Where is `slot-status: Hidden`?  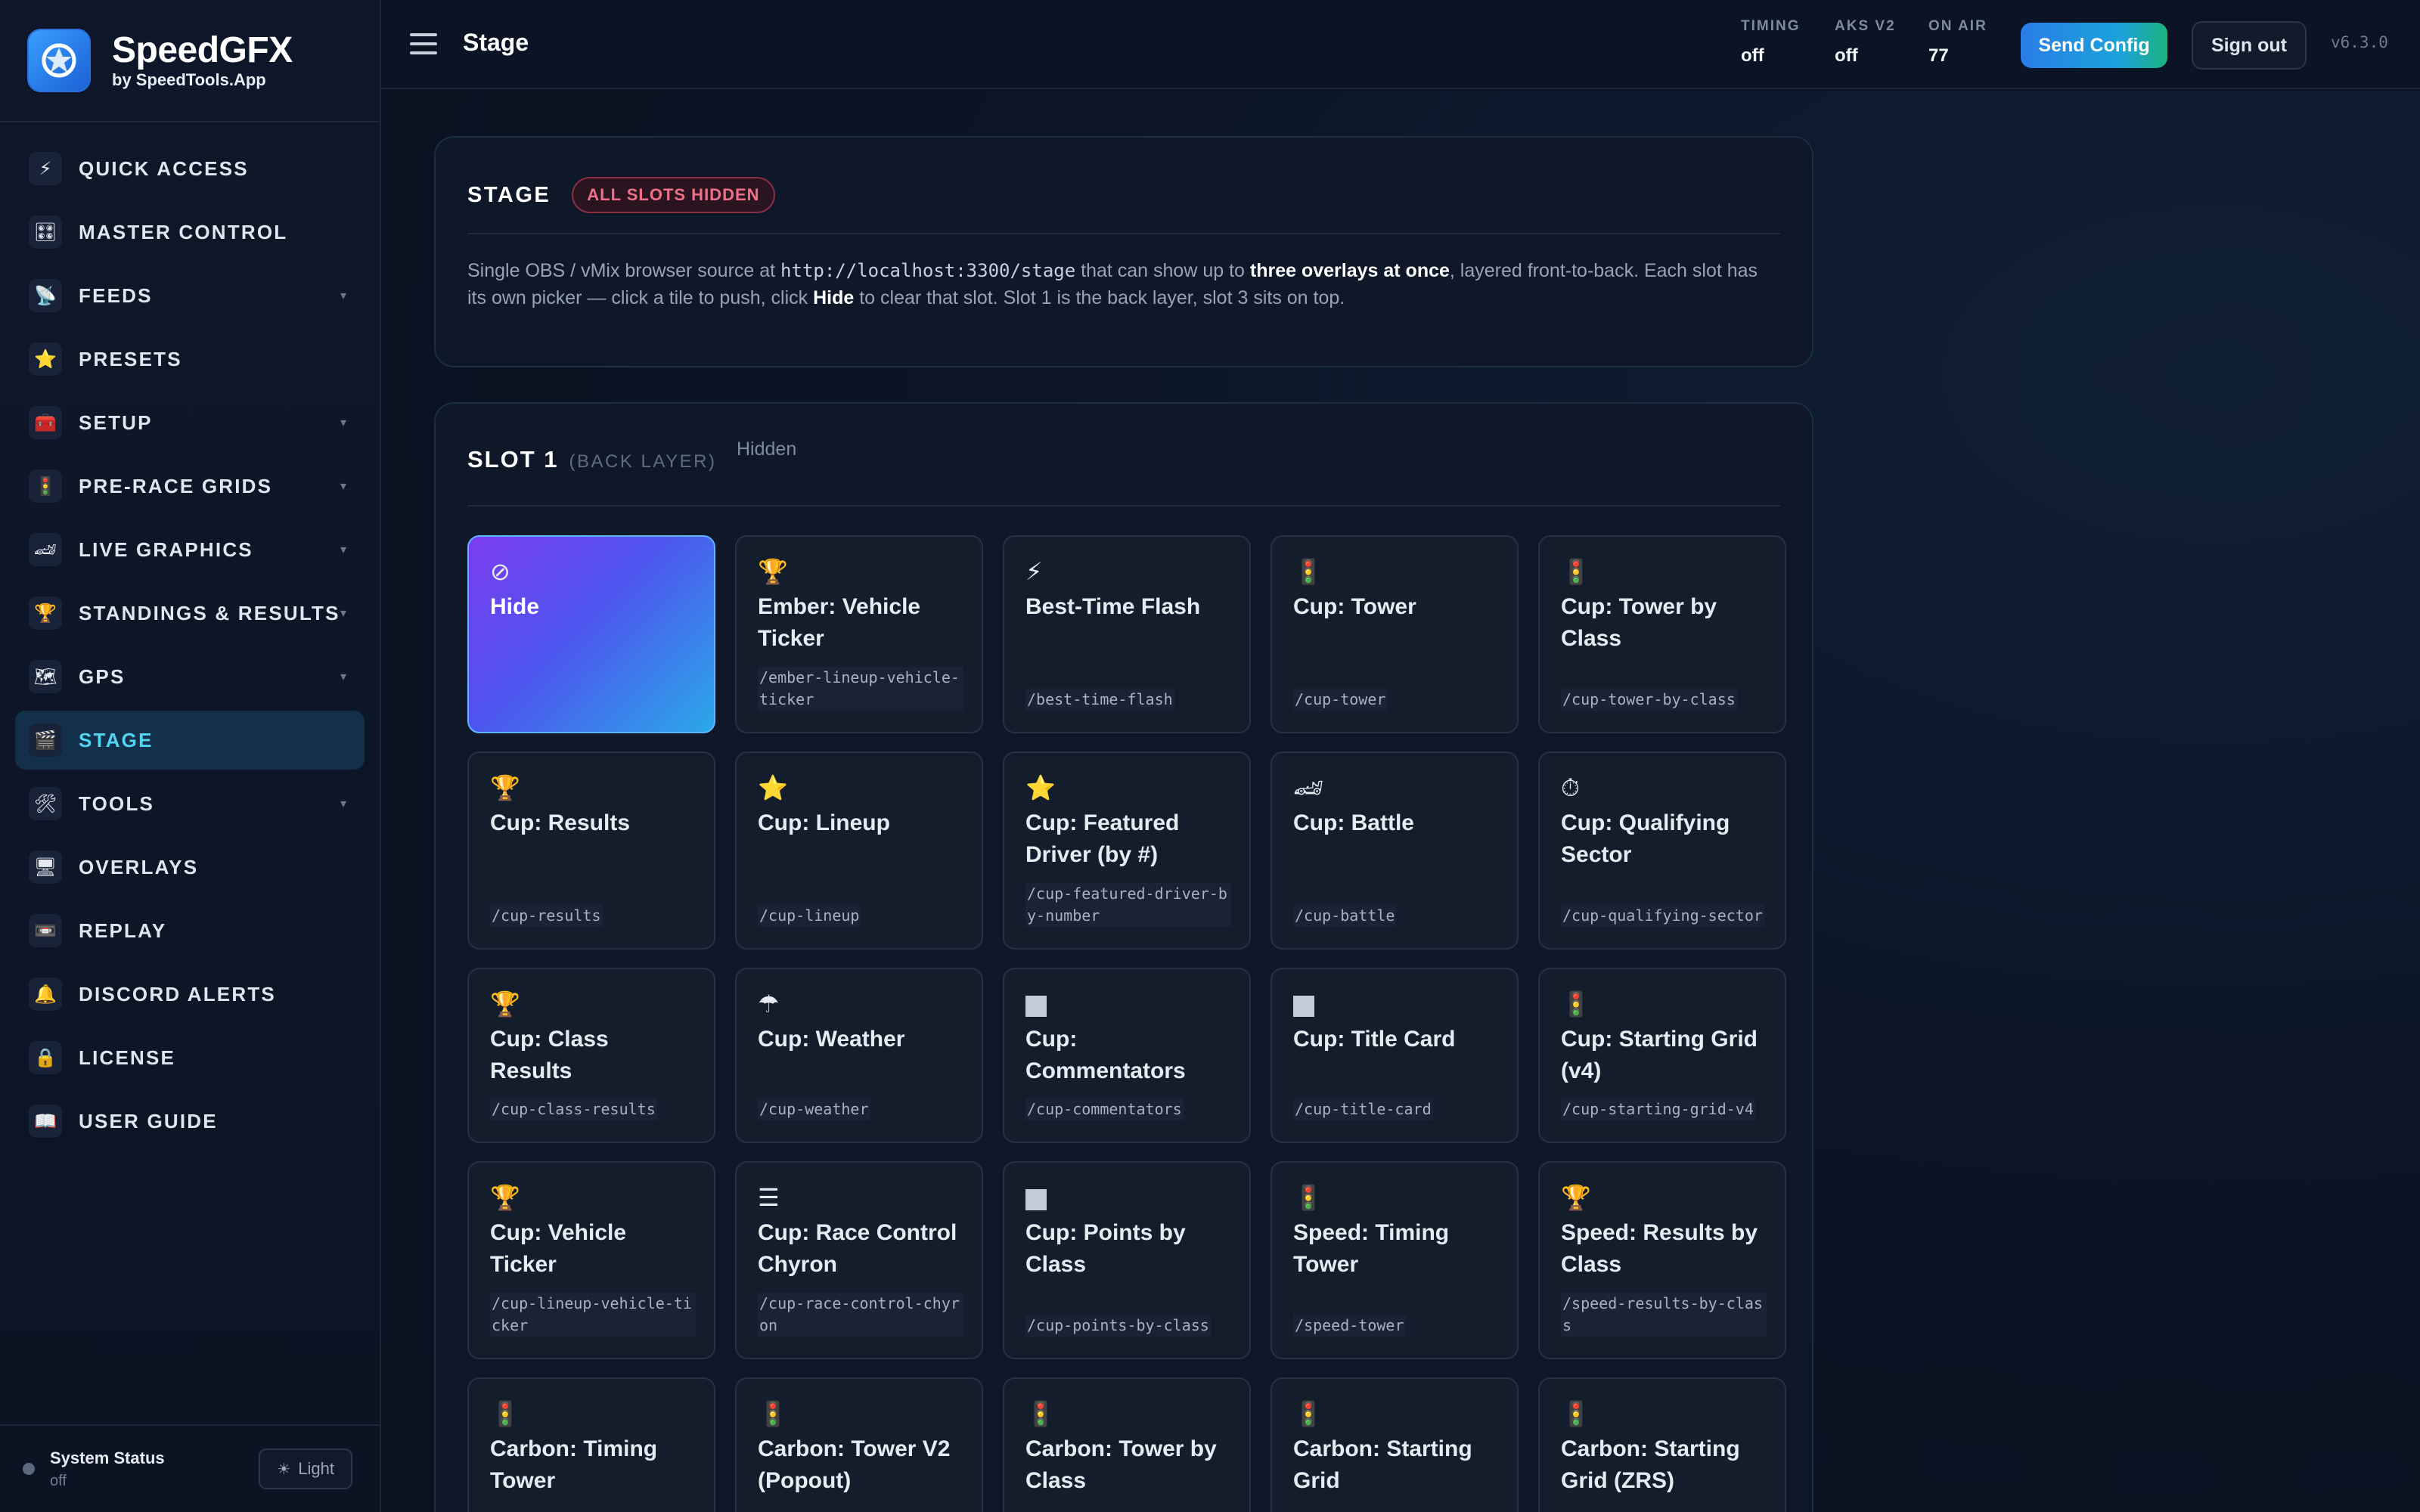 slot-status: Hidden is located at coordinates (767, 449).